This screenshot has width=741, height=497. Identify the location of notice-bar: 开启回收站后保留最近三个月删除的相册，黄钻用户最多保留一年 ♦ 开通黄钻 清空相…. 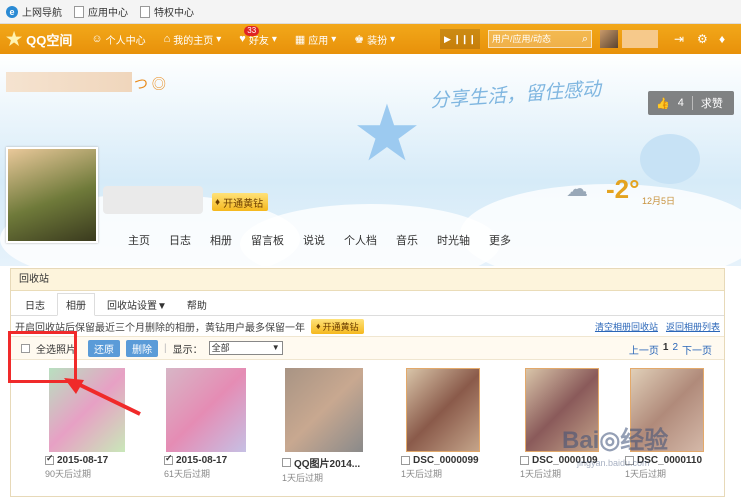
(367, 326).